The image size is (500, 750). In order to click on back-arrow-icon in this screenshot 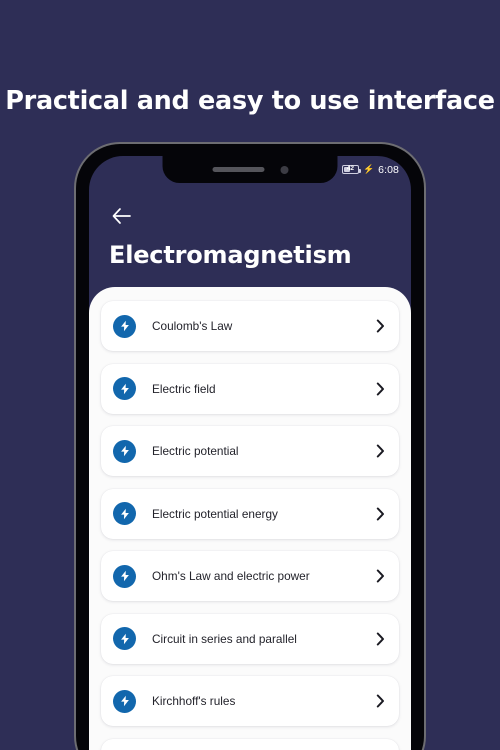, I will do `click(122, 216)`.